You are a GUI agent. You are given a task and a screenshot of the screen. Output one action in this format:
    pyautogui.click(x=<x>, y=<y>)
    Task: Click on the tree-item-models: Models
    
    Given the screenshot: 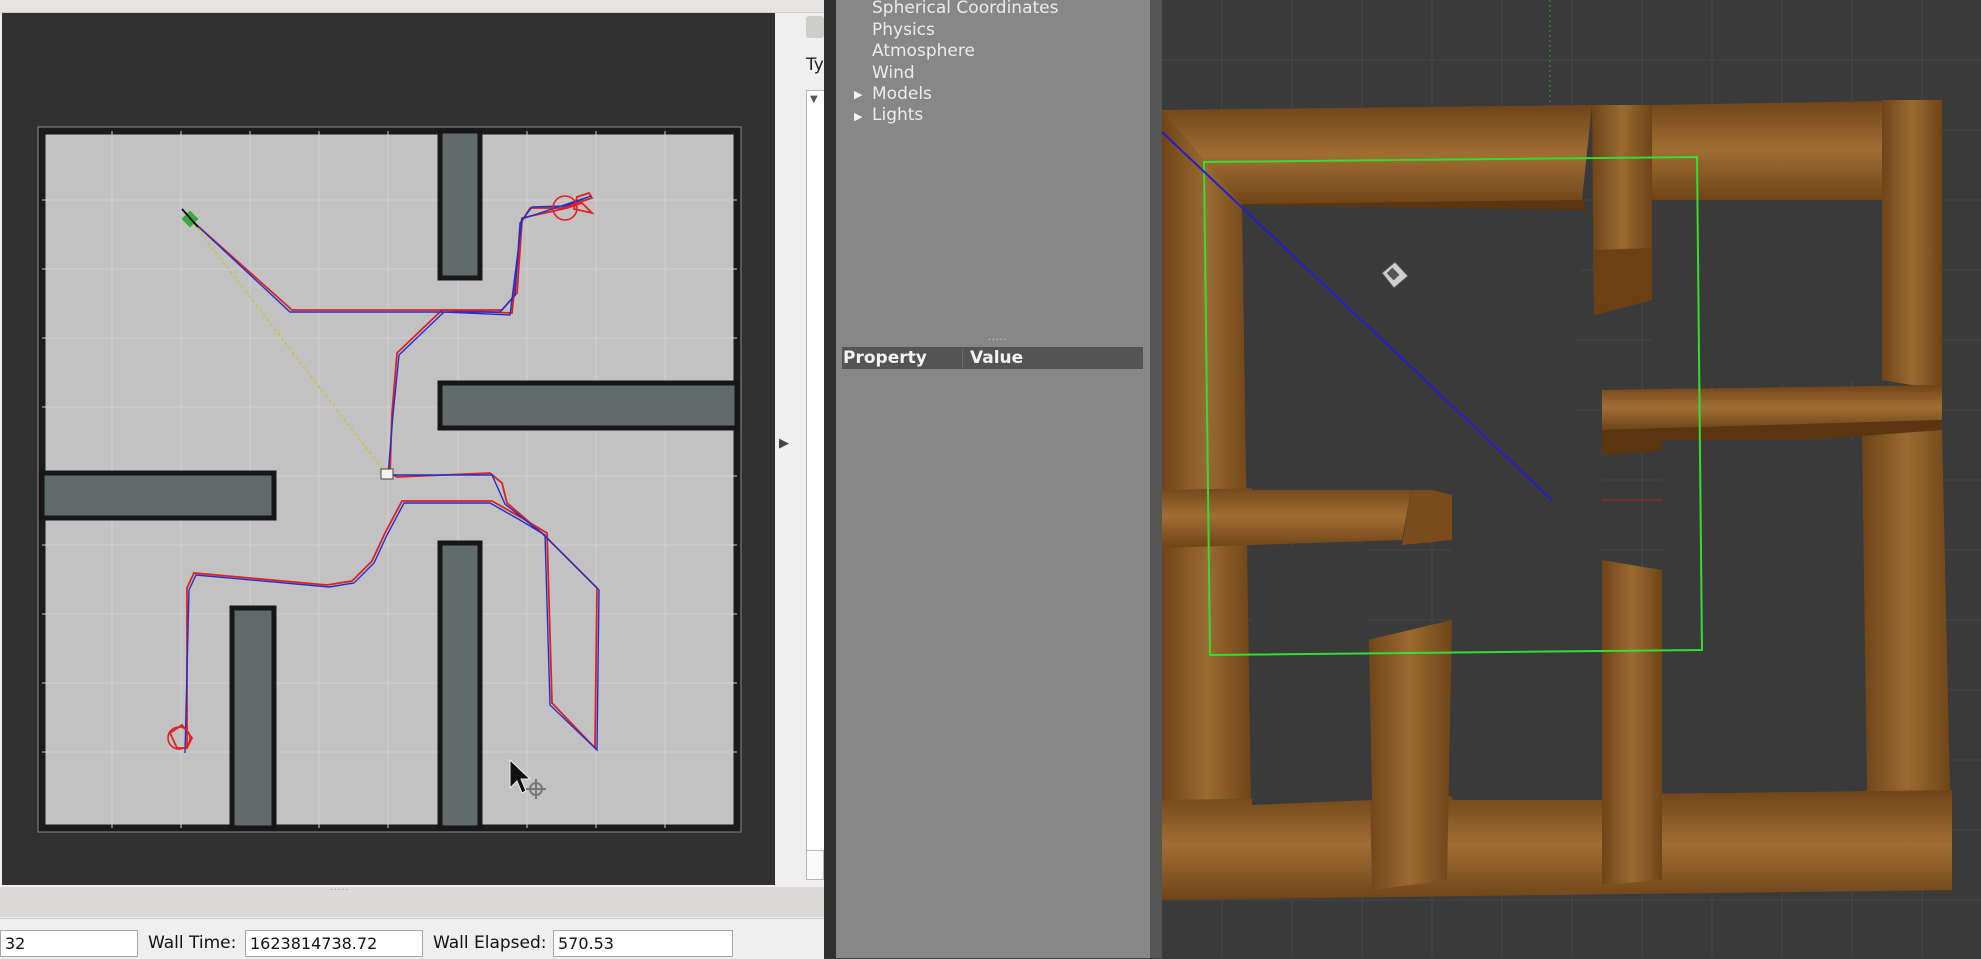 What is the action you would take?
    pyautogui.click(x=902, y=94)
    